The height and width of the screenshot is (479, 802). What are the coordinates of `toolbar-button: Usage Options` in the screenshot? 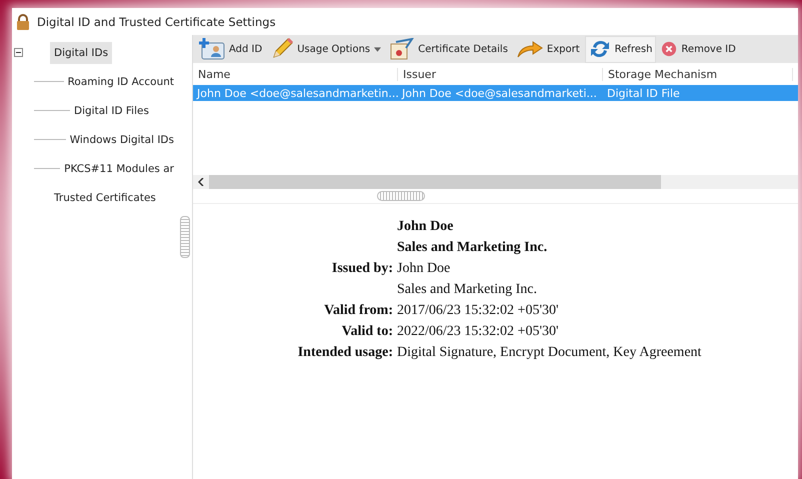 It's located at (326, 49).